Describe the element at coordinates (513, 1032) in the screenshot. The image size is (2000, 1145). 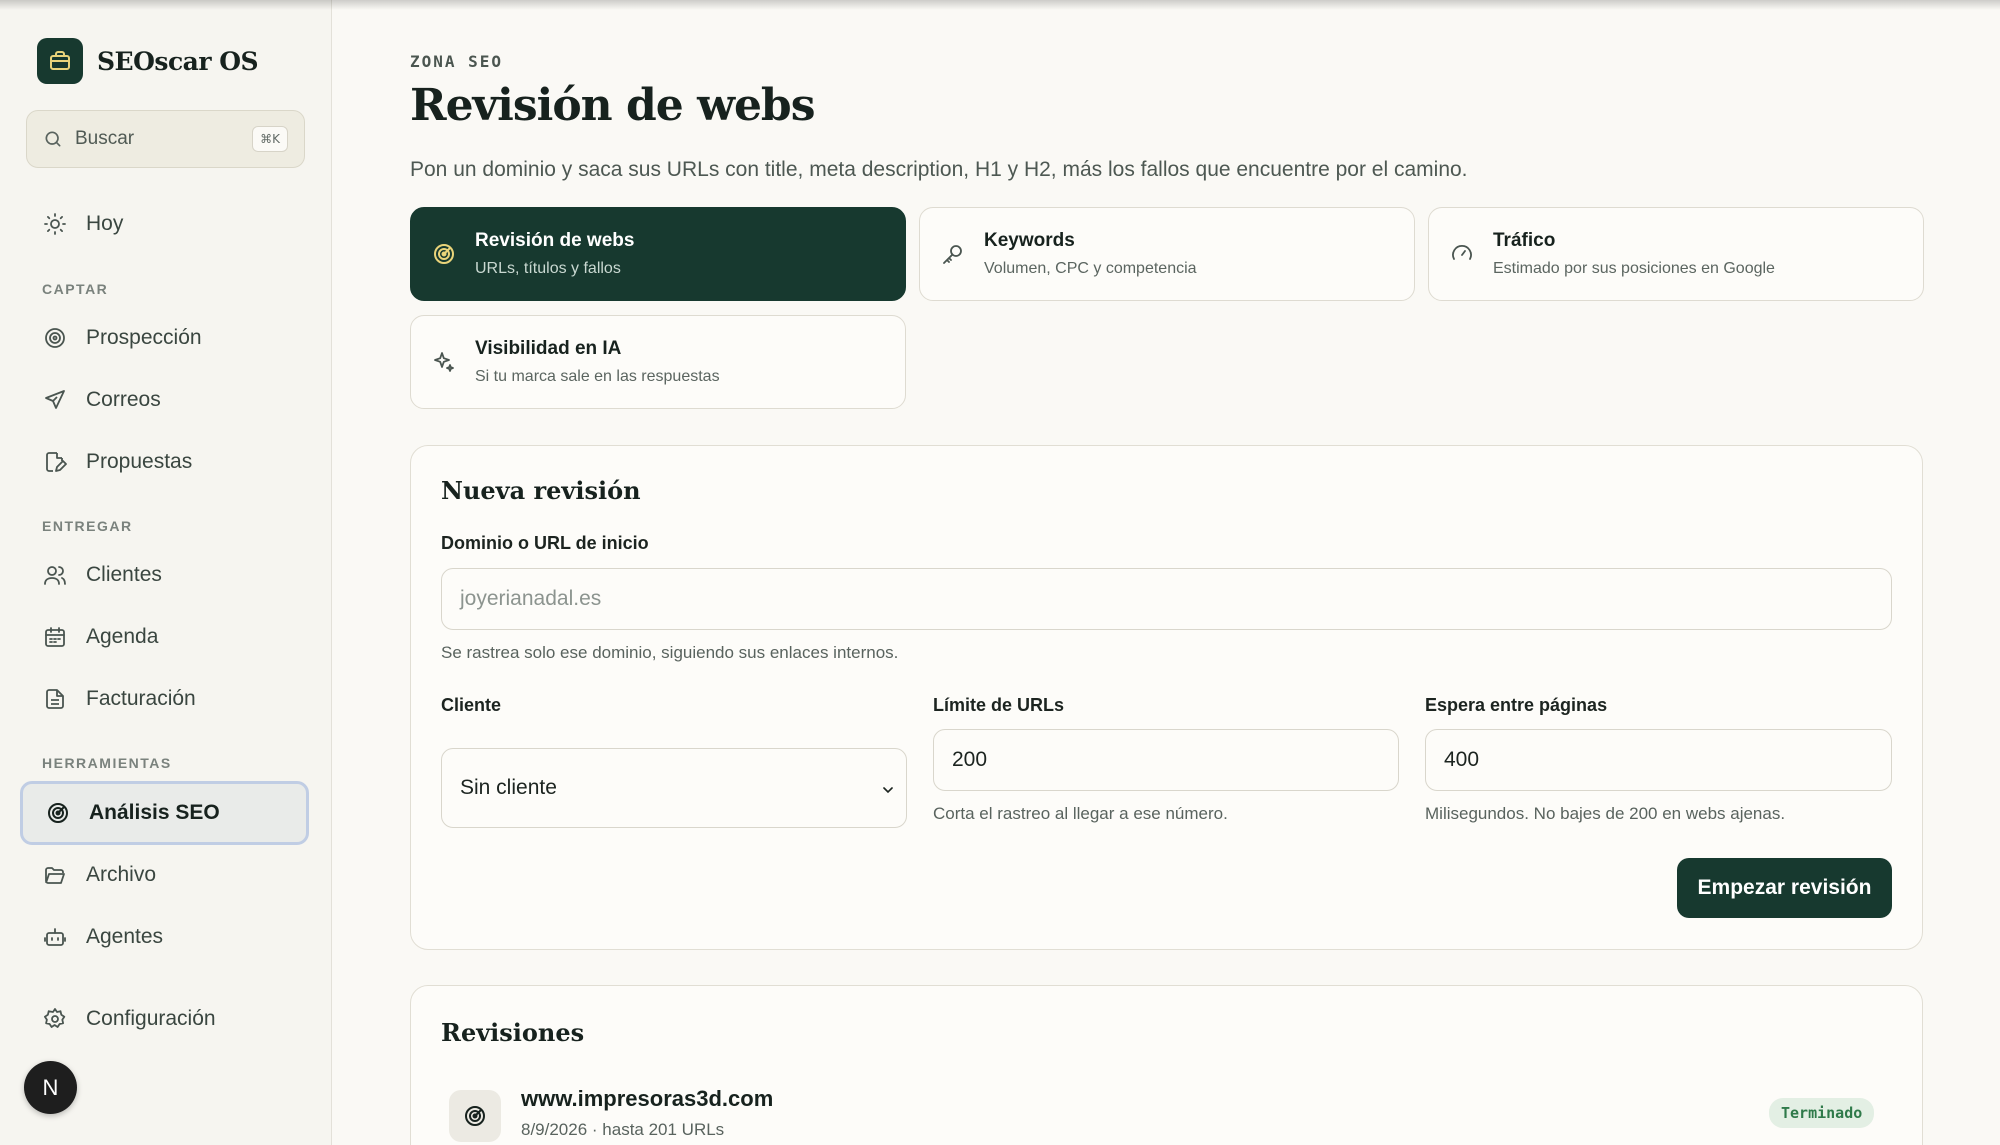
I see `panel-title: Revisiones` at that location.